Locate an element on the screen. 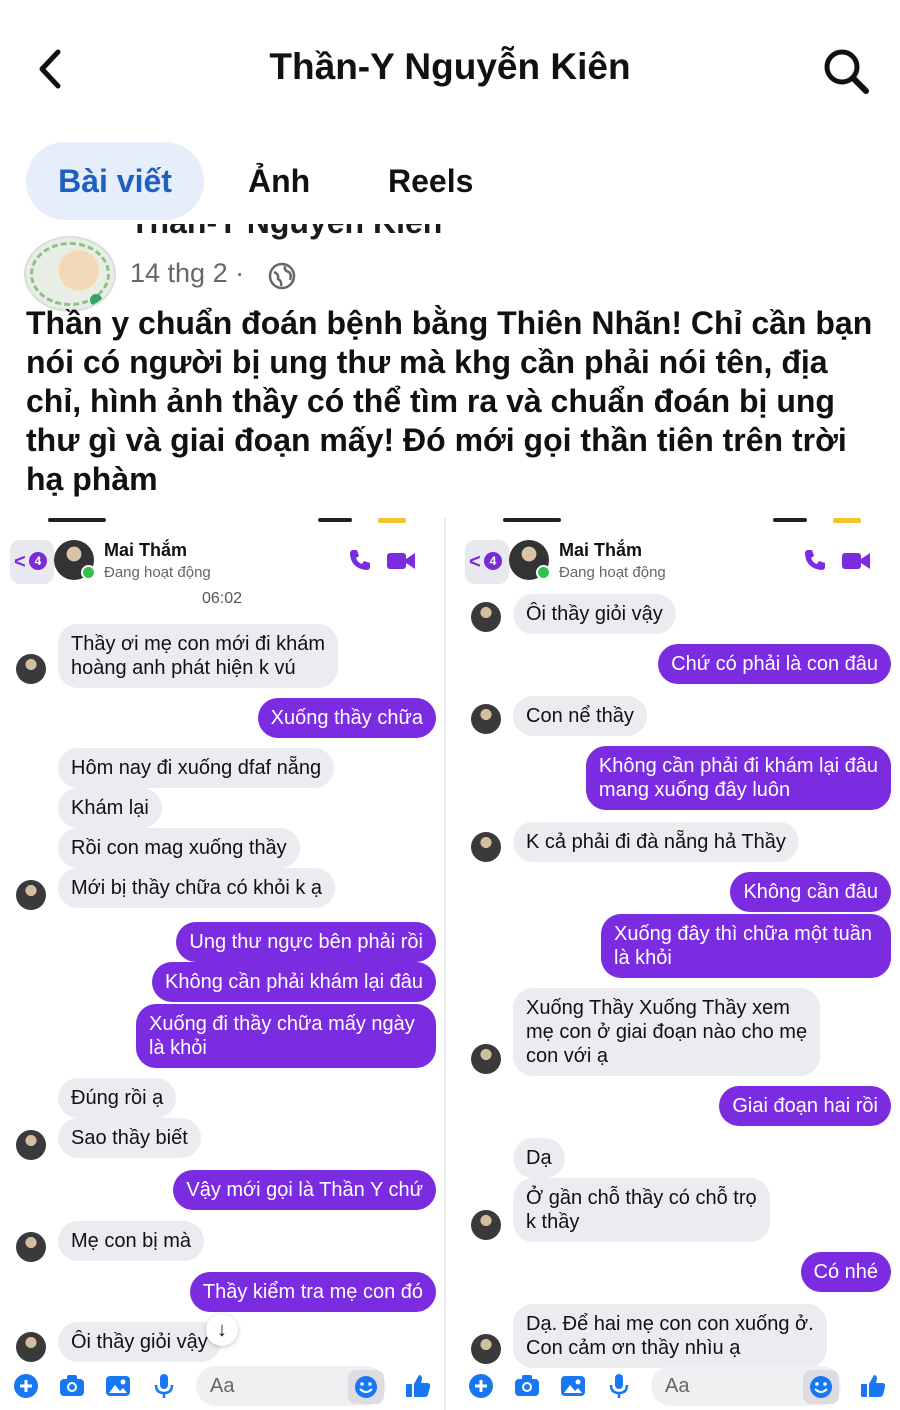  arrow-down-icon: ↓ is located at coordinates (222, 1330).